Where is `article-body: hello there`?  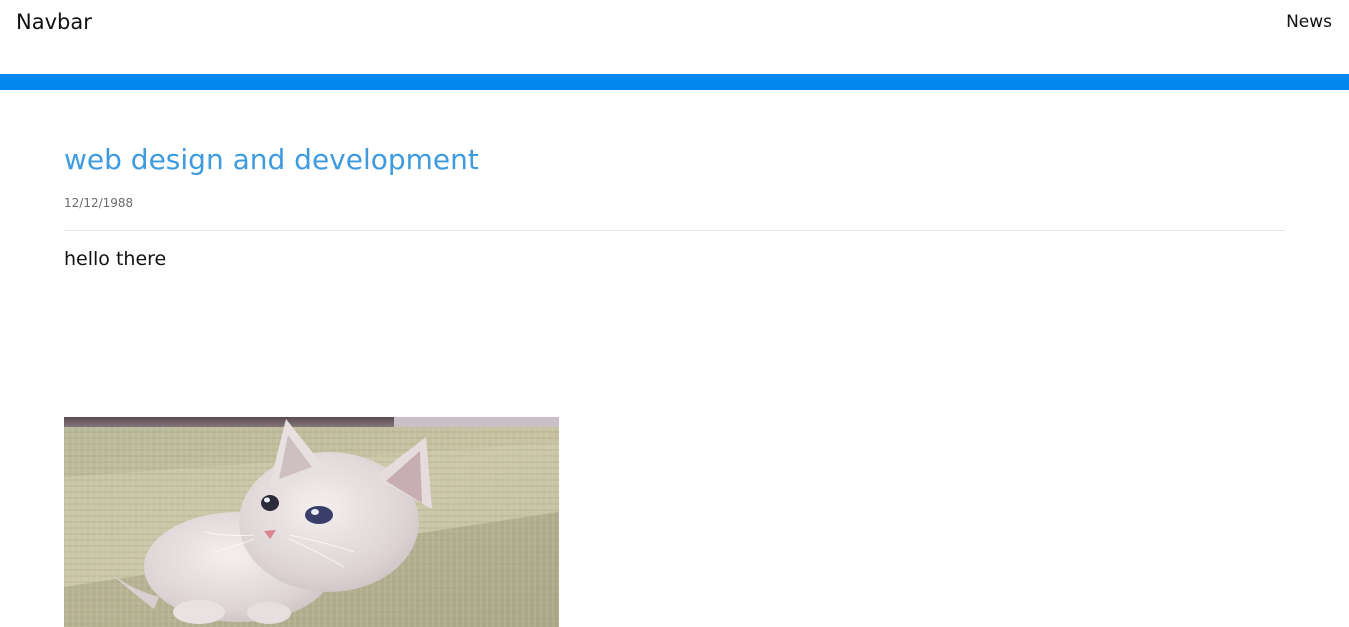
article-body: hello there is located at coordinates (115, 259).